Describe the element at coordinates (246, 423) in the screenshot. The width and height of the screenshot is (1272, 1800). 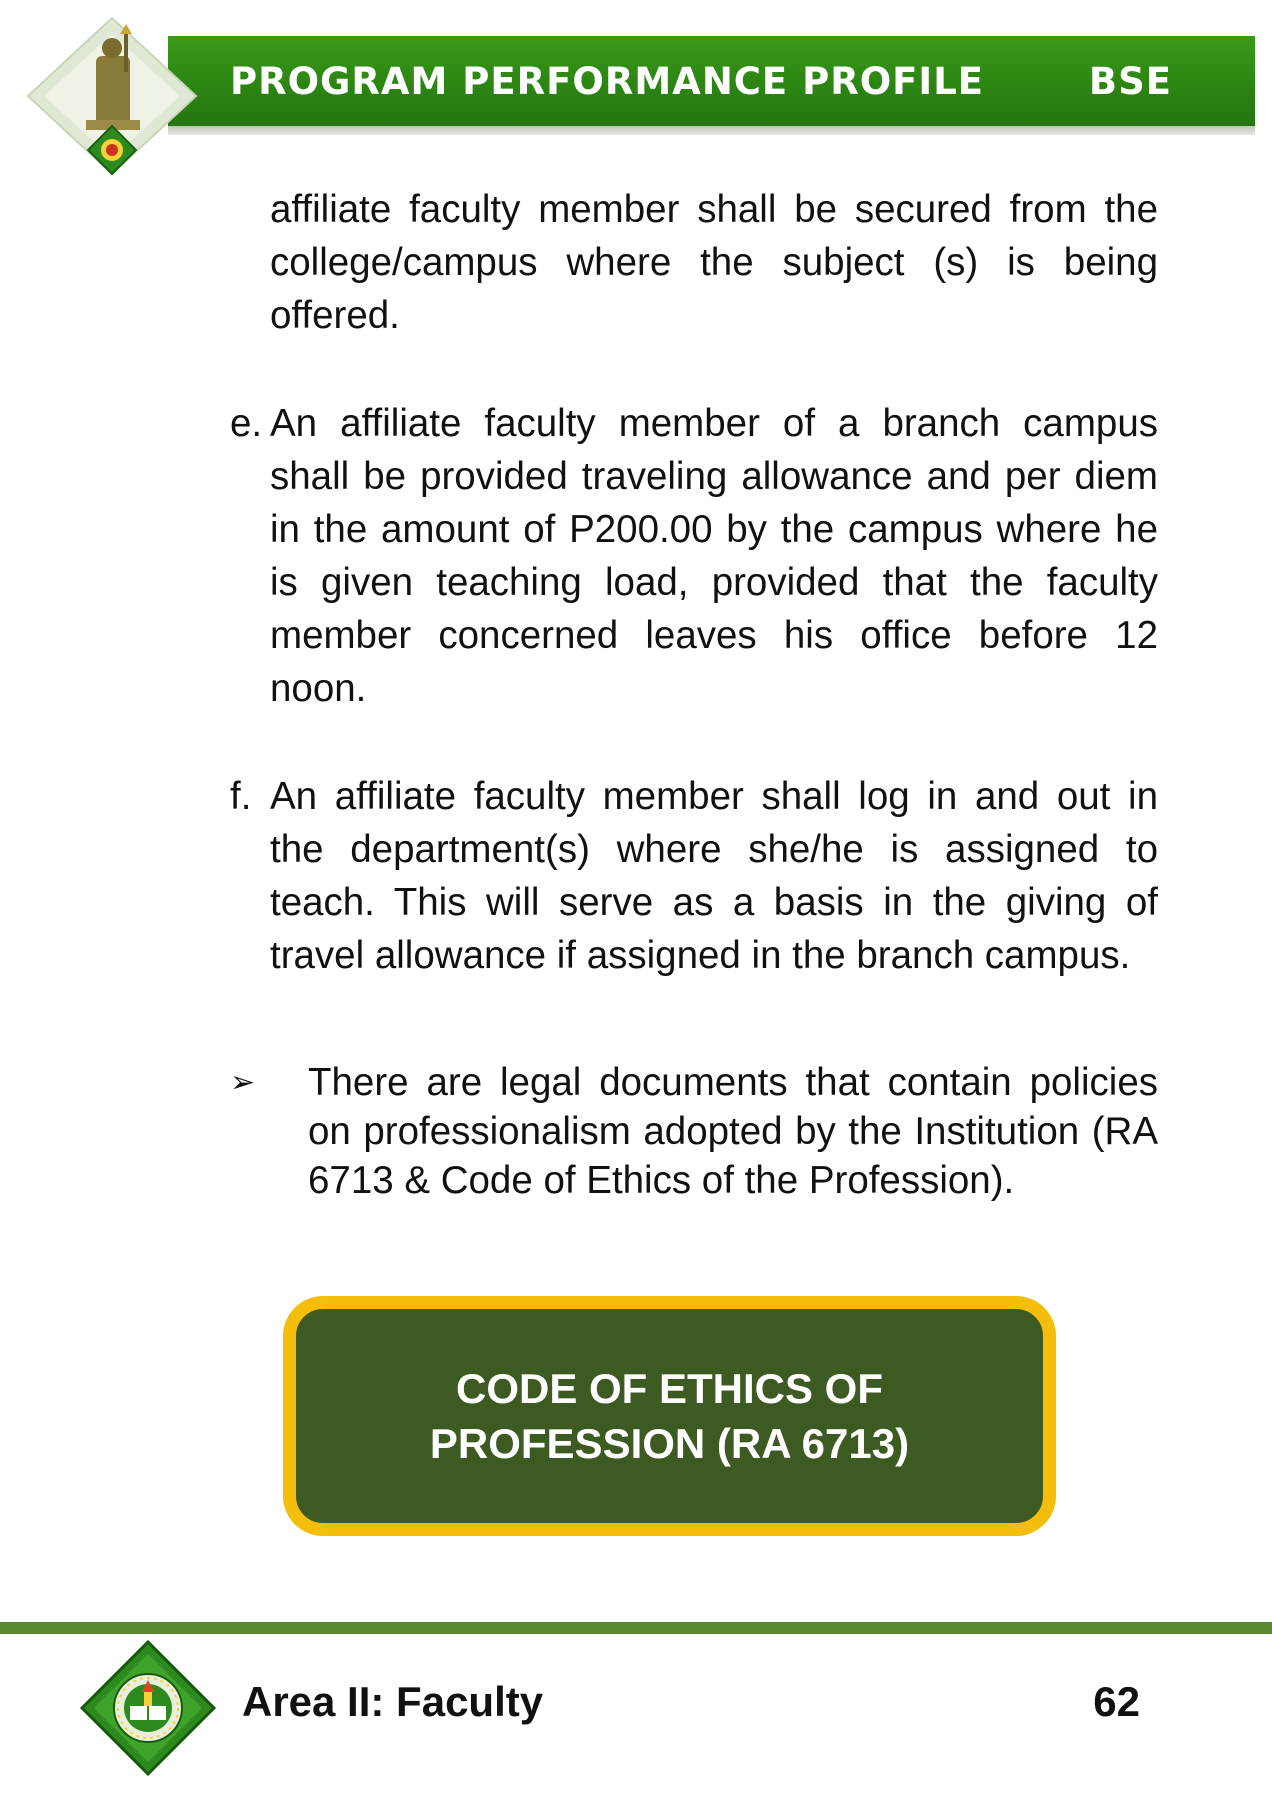
I see `list-marker: e.` at that location.